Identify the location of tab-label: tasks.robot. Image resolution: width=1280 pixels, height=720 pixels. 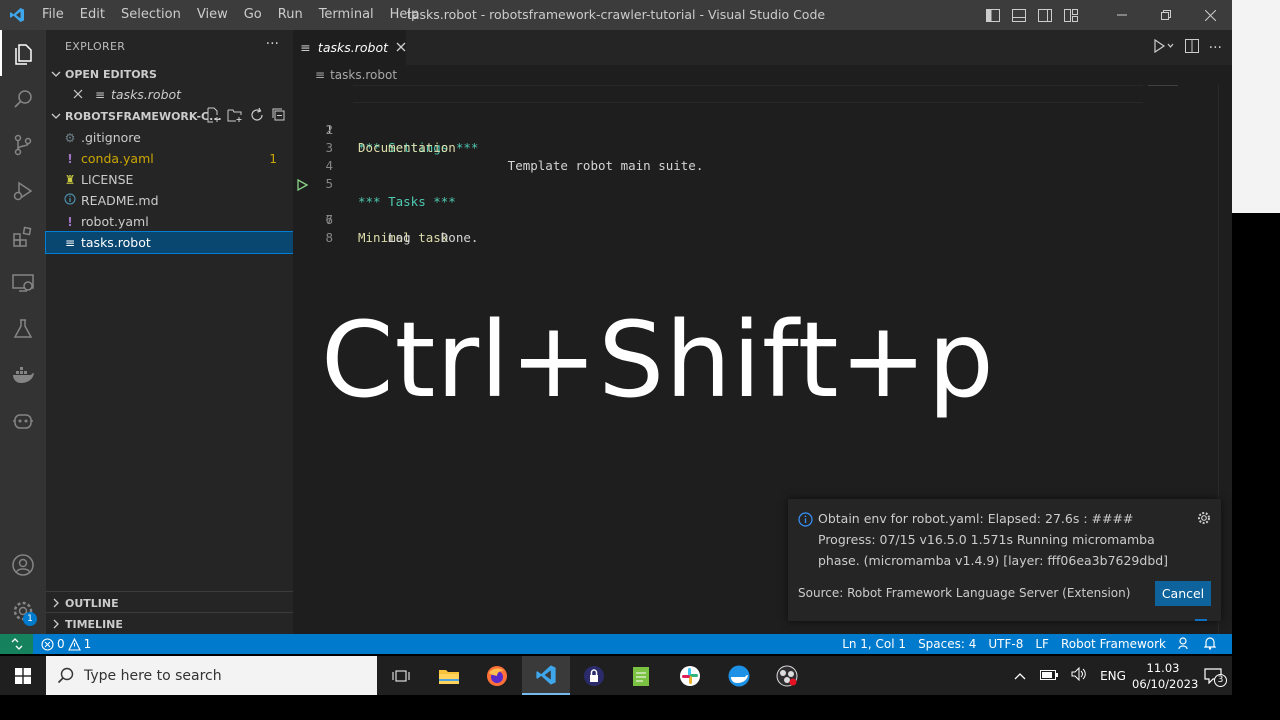
(352, 47).